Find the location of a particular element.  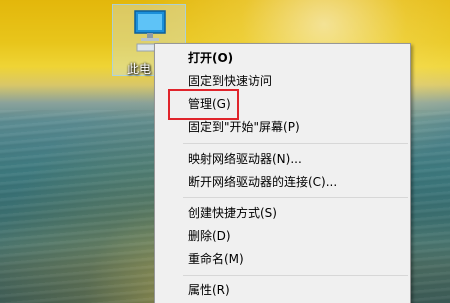

desktop-icon-label: 此电 is located at coordinates (139, 69).